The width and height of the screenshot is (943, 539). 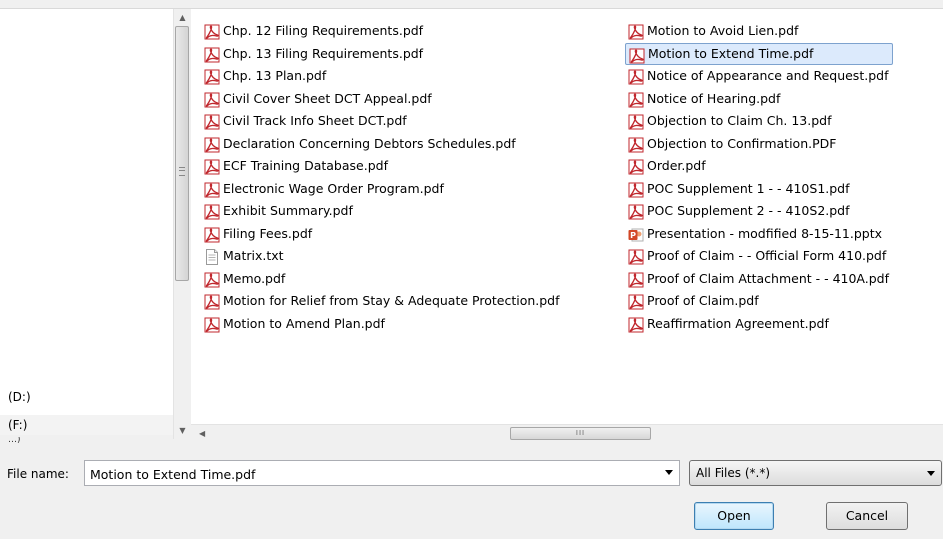 I want to click on file-name: Objection to Claim Ch. 13.pdf, so click(x=739, y=120).